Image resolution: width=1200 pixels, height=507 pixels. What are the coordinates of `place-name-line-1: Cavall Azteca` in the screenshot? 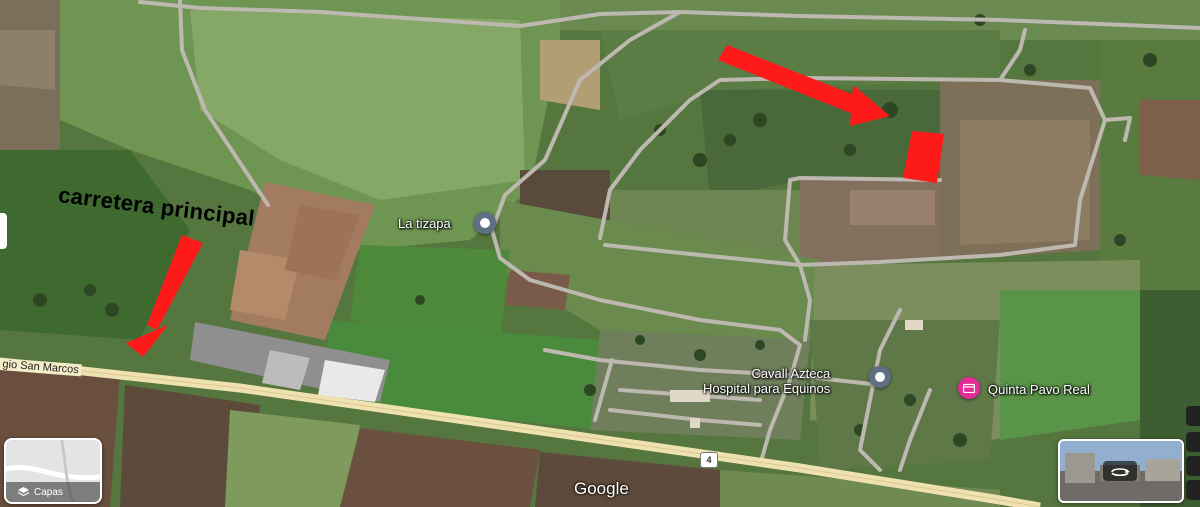 It's located at (791, 373).